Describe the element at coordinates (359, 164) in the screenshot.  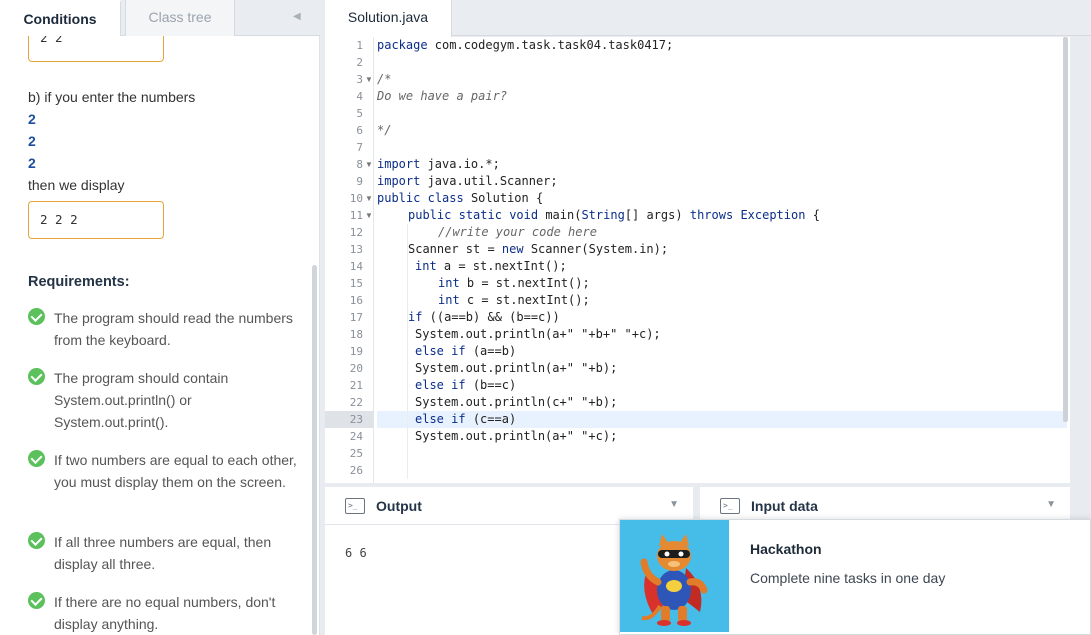
I see `line-number: 8` at that location.